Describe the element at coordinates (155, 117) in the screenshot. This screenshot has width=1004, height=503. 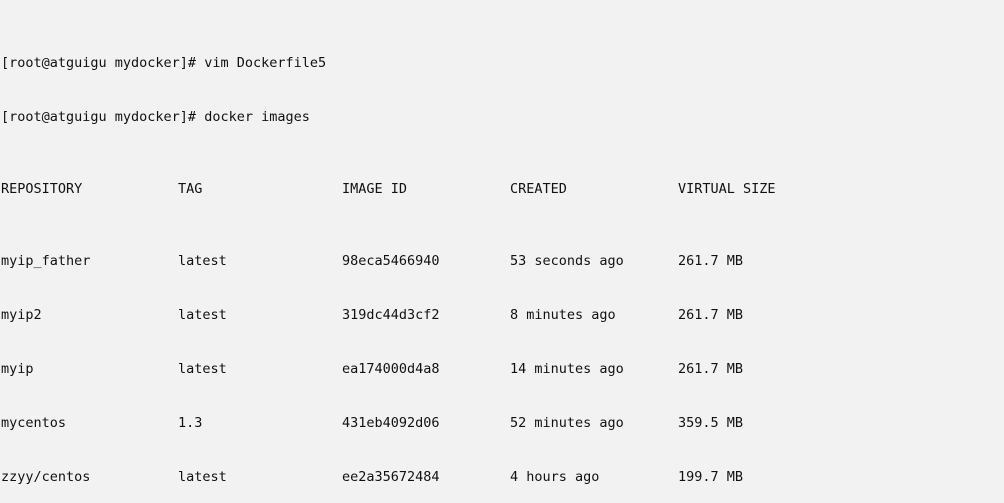
I see `command-line-docker-images: [root@atguigu mydocker]# docker images` at that location.